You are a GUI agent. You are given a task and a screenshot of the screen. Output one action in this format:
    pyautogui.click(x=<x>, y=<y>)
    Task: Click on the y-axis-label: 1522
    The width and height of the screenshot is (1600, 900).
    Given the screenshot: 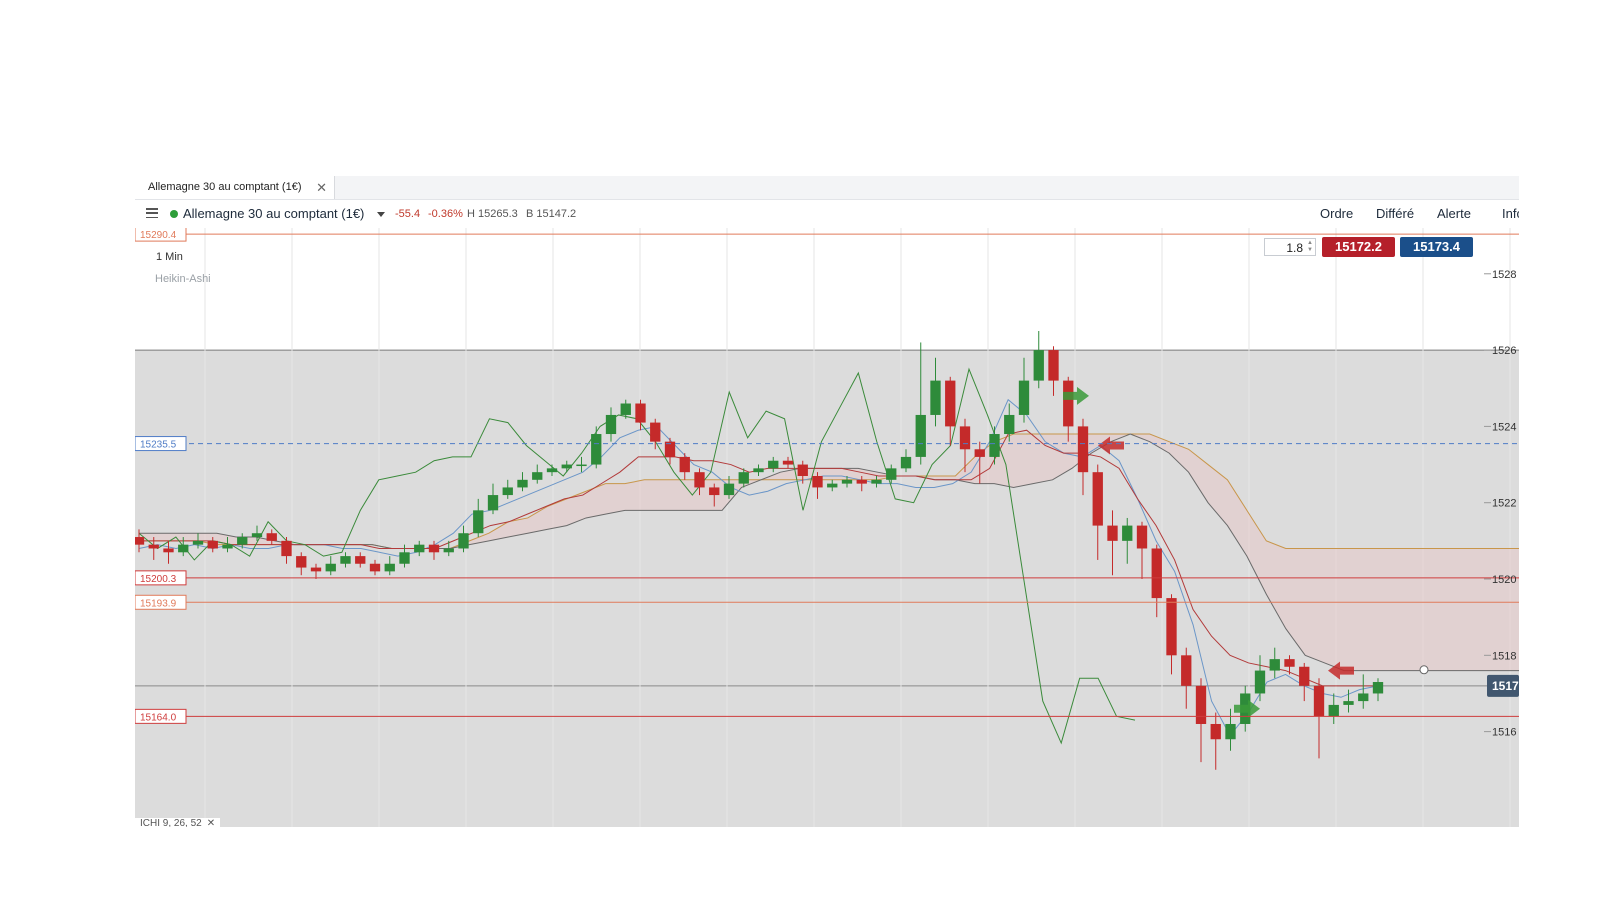 What is the action you would take?
    pyautogui.click(x=1504, y=504)
    